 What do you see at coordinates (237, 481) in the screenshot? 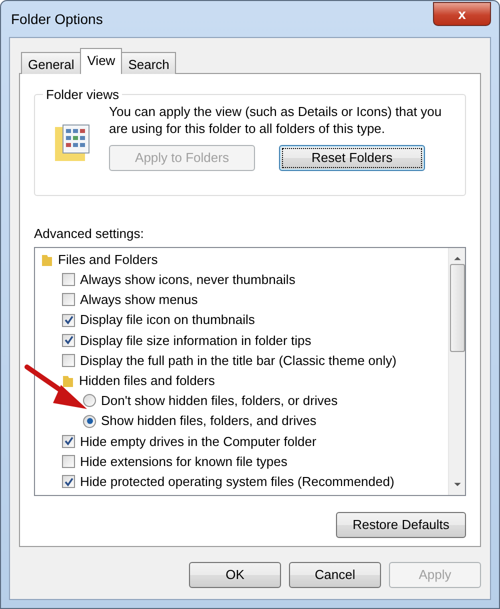
I see `option-label: Hide protected operating system files (Recommended)` at bounding box center [237, 481].